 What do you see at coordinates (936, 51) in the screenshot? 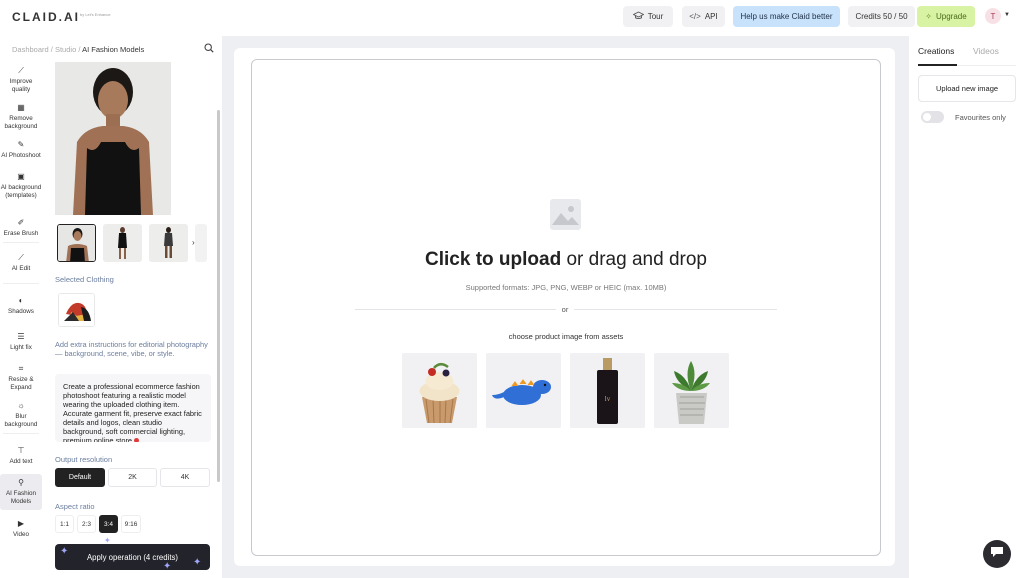
I see `tab-creations: Creations` at bounding box center [936, 51].